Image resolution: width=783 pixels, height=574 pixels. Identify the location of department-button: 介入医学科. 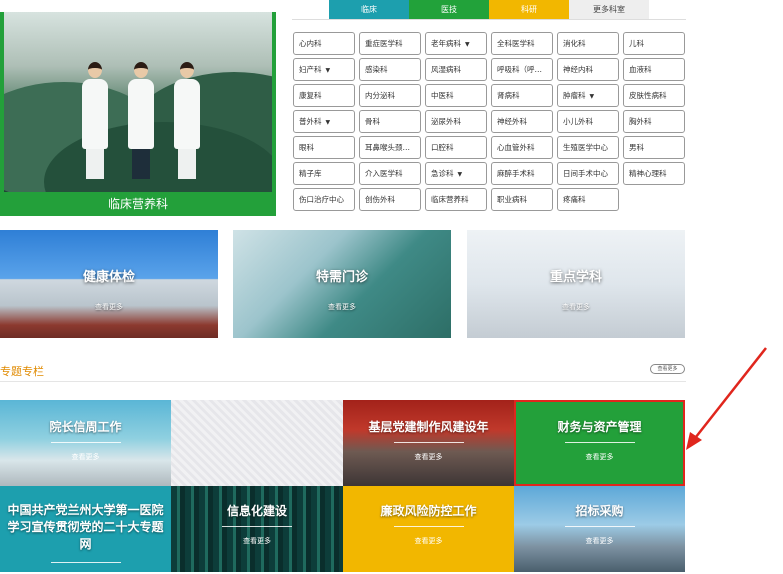
(390, 173).